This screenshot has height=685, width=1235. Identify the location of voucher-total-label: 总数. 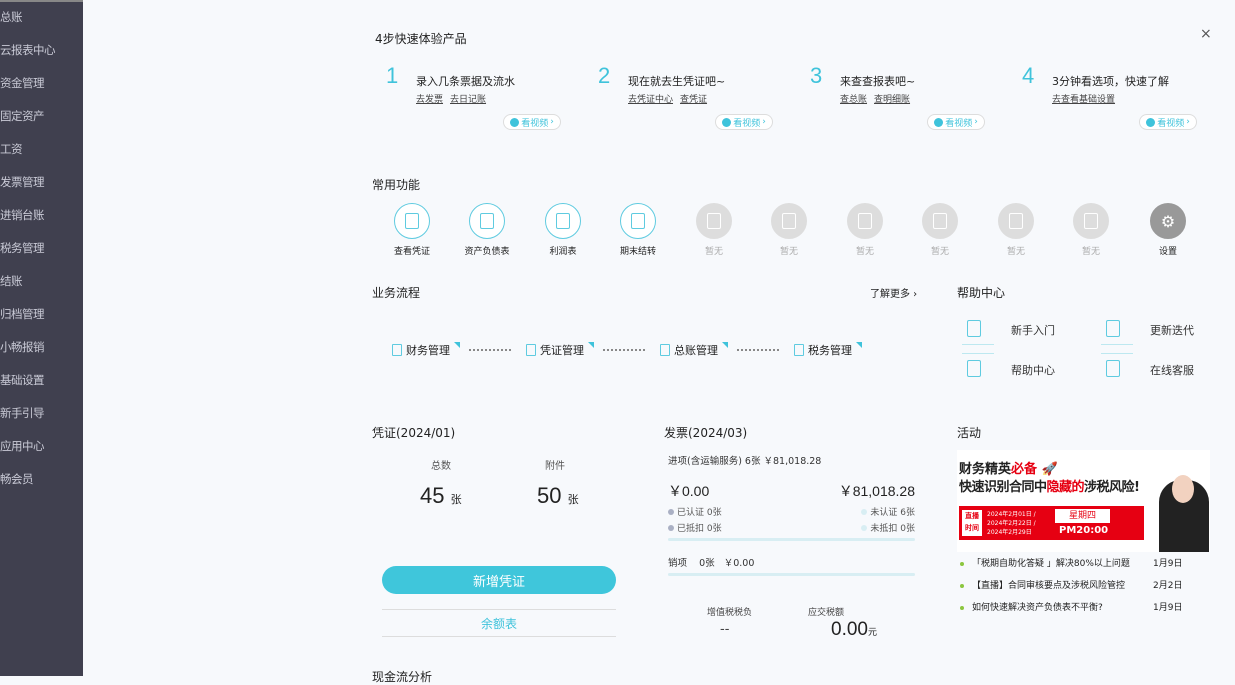
(441, 466).